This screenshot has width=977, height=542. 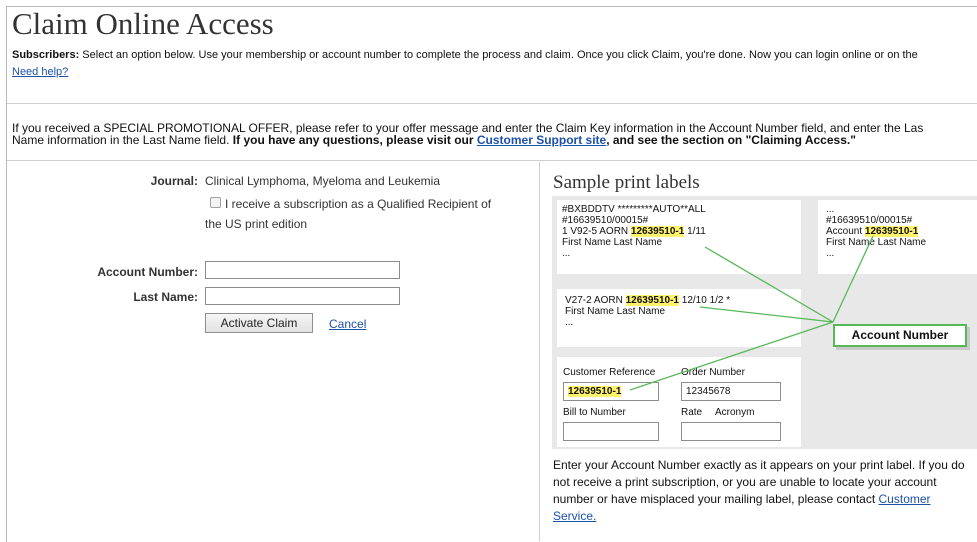 What do you see at coordinates (900, 335) in the screenshot?
I see `account-number-callout: Account Number` at bounding box center [900, 335].